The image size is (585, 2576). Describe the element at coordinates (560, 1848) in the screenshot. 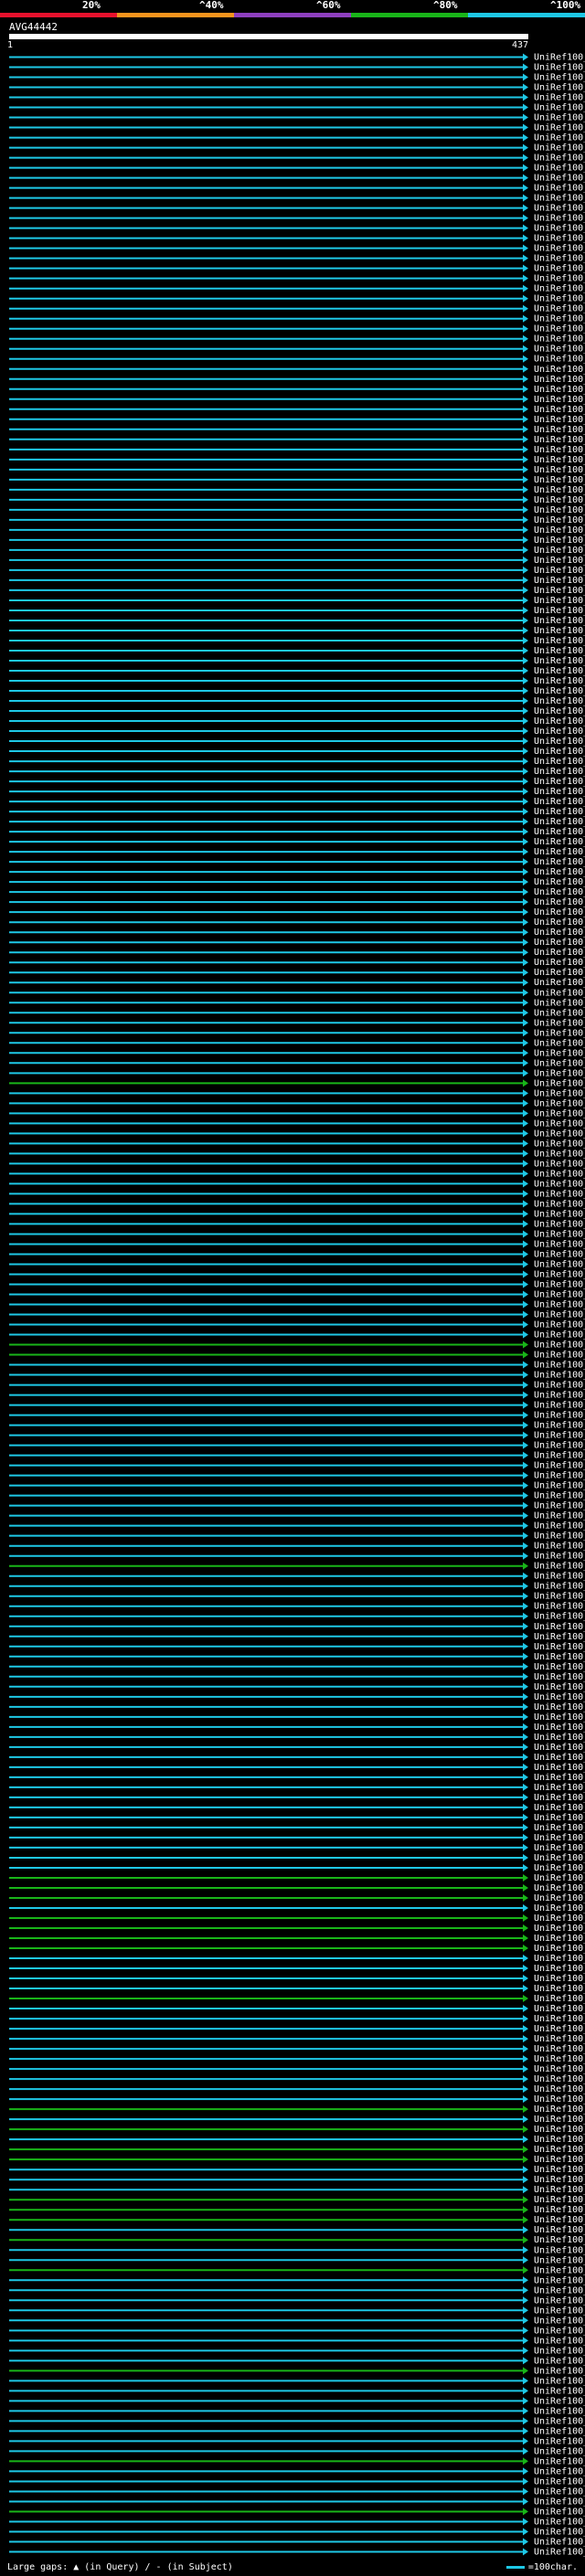

I see `hit-label: UniRef100_A5KF44` at that location.